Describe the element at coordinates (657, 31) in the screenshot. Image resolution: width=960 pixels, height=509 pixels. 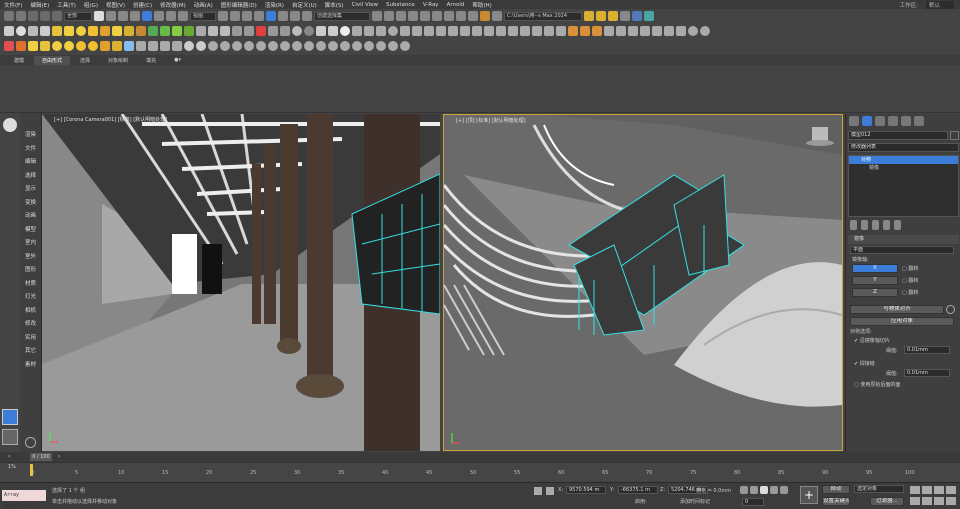
I see `flag-icon` at that location.